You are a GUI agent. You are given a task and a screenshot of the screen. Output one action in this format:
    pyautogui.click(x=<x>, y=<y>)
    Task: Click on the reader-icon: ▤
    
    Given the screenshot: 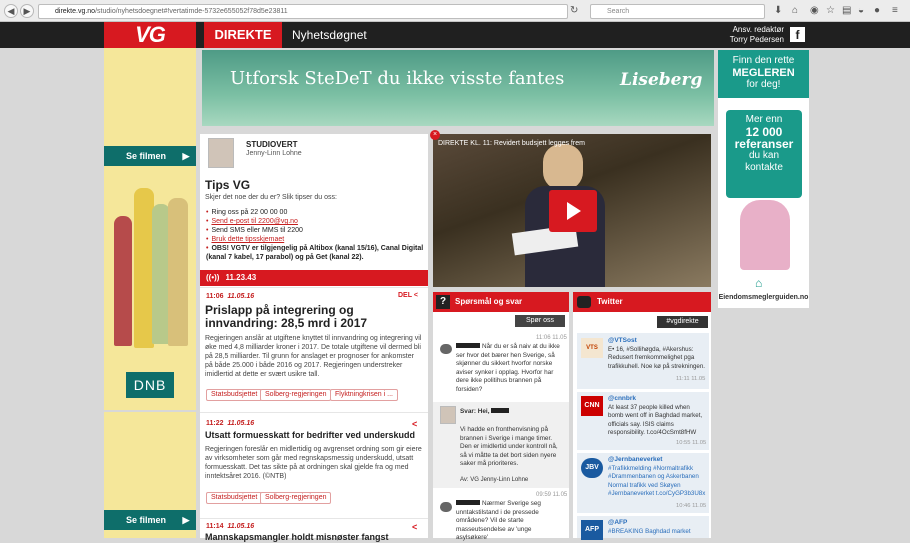 What is the action you would take?
    pyautogui.click(x=846, y=11)
    